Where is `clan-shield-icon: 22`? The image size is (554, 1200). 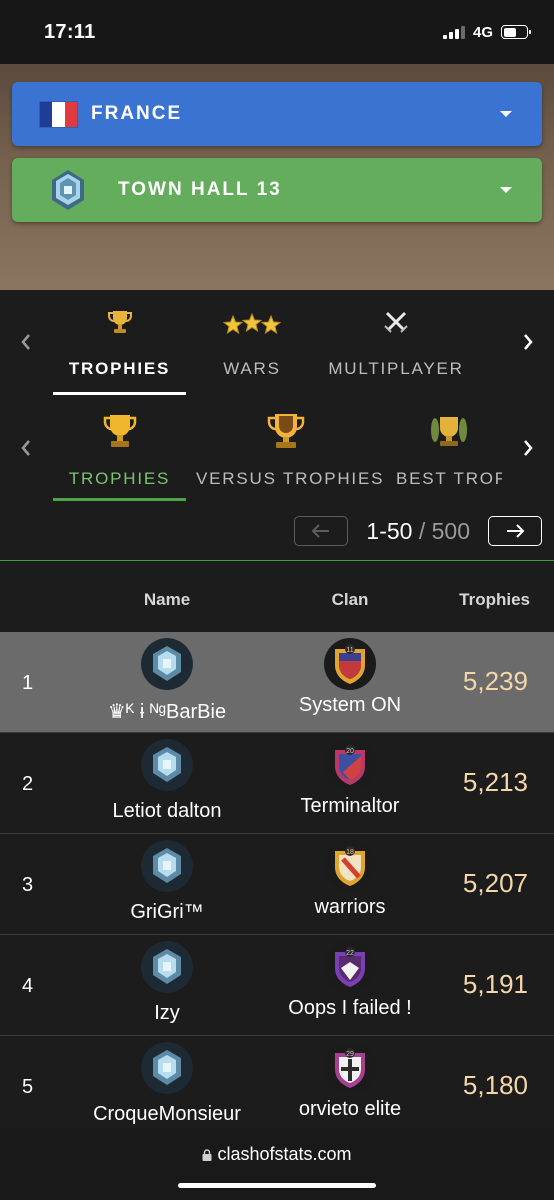
clan-shield-icon: 22 is located at coordinates (350, 967).